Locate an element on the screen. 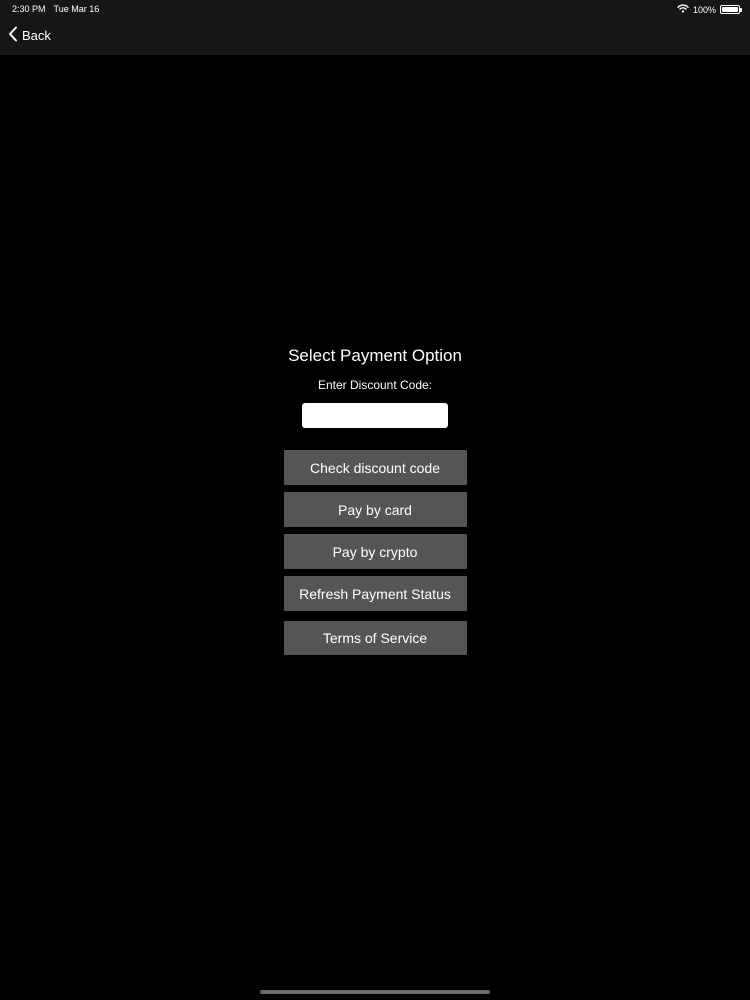  status-time: 2:30 PM is located at coordinates (29, 9).